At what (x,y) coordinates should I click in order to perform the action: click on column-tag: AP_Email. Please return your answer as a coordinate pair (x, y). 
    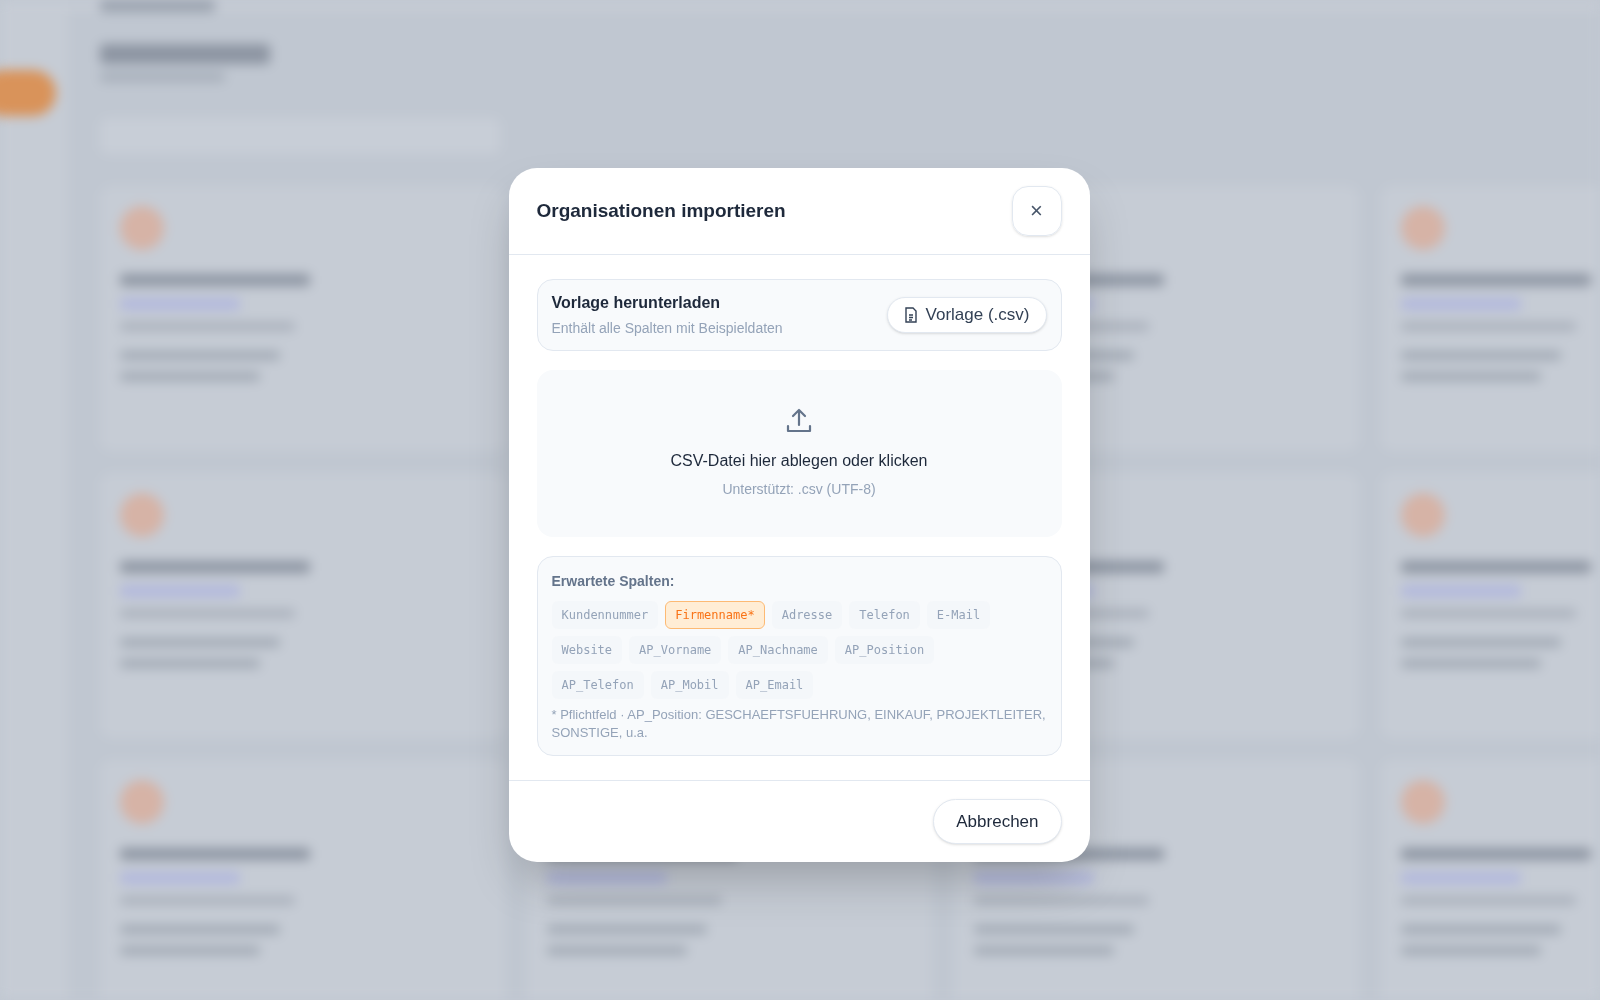
    Looking at the image, I should click on (774, 685).